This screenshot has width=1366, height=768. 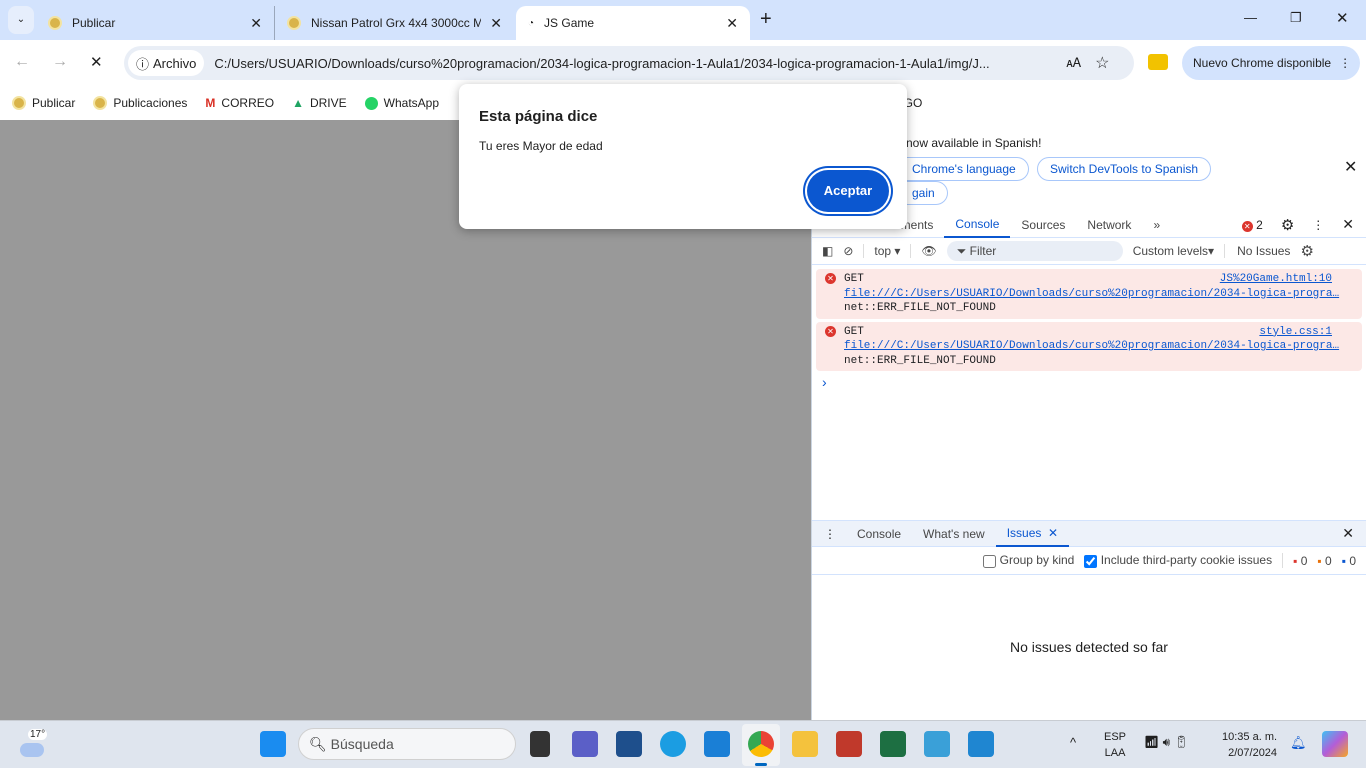 I want to click on file-explorer-icon, so click(x=805, y=744).